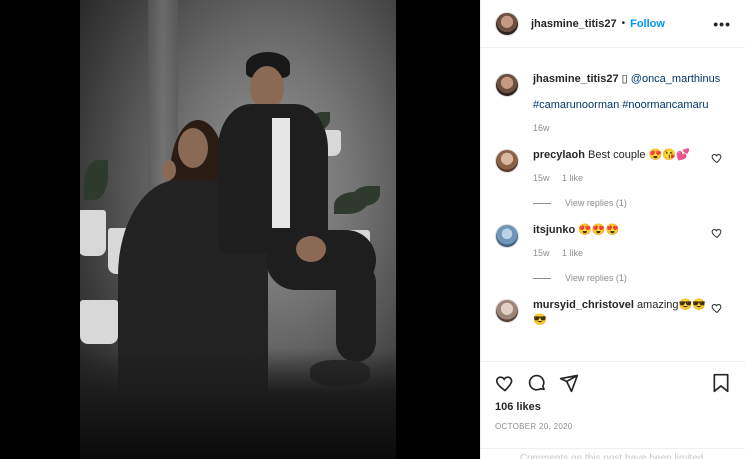  What do you see at coordinates (238, 404) in the screenshot?
I see `floor-shadow` at bounding box center [238, 404].